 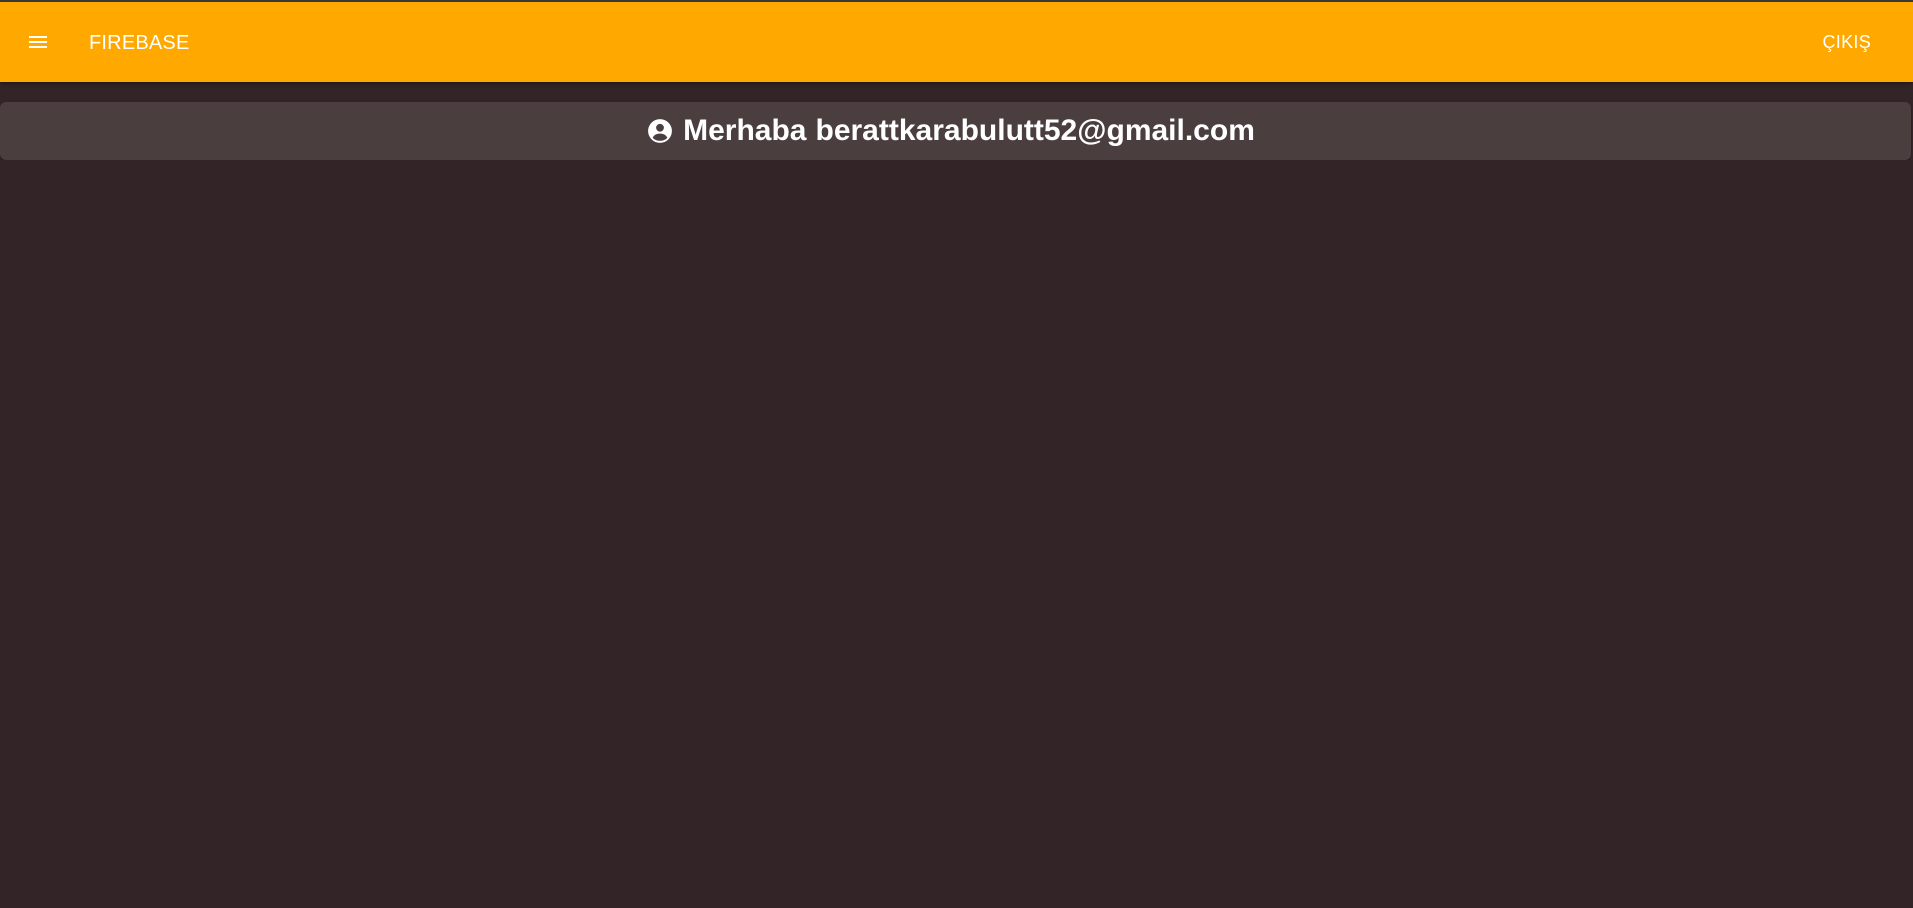 What do you see at coordinates (1035, 130) in the screenshot?
I see `user-email: berattkarabulutt52@gmail.com` at bounding box center [1035, 130].